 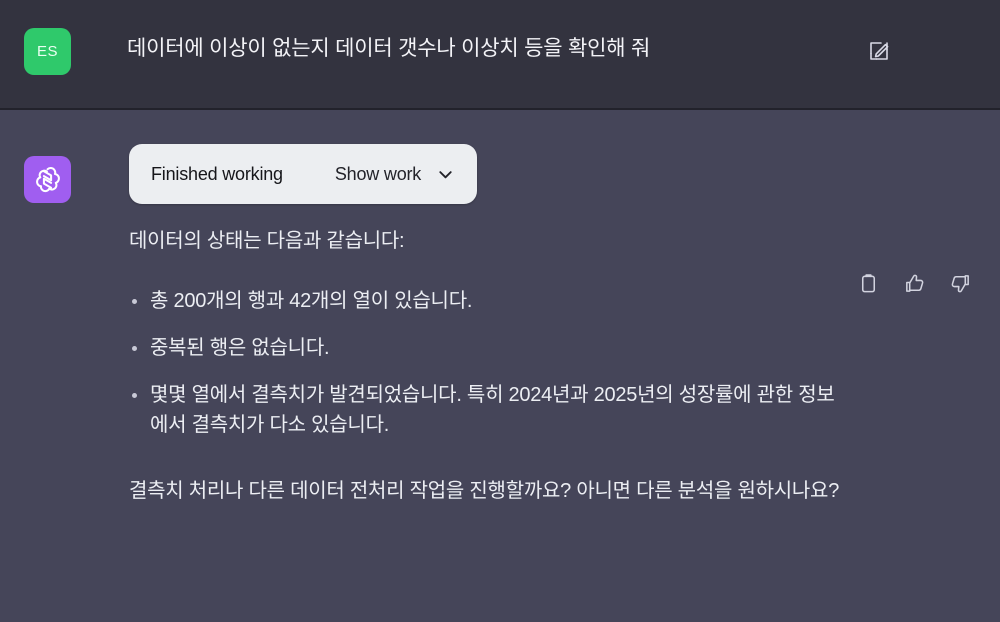 I want to click on assistant-avatar, so click(x=47, y=179).